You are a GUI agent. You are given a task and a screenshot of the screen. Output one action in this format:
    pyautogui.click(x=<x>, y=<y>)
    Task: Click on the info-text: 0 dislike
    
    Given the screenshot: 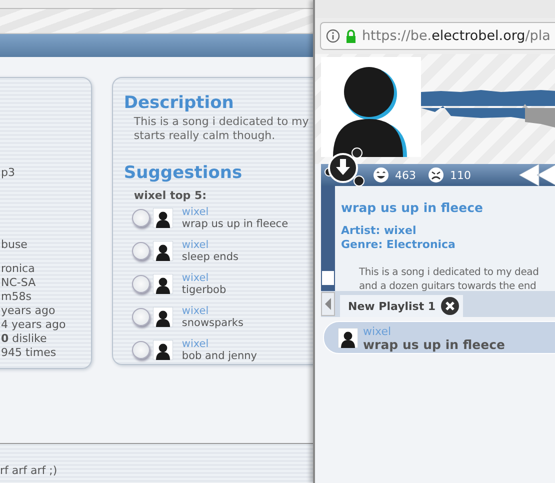 What is the action you would take?
    pyautogui.click(x=24, y=339)
    